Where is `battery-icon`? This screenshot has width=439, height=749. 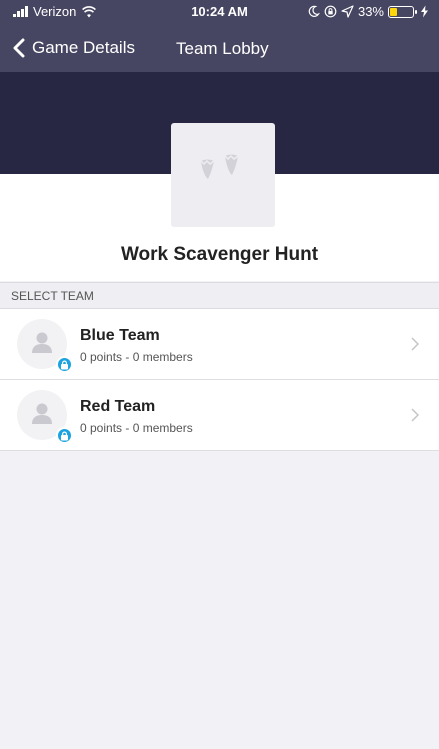
battery-icon is located at coordinates (402, 11).